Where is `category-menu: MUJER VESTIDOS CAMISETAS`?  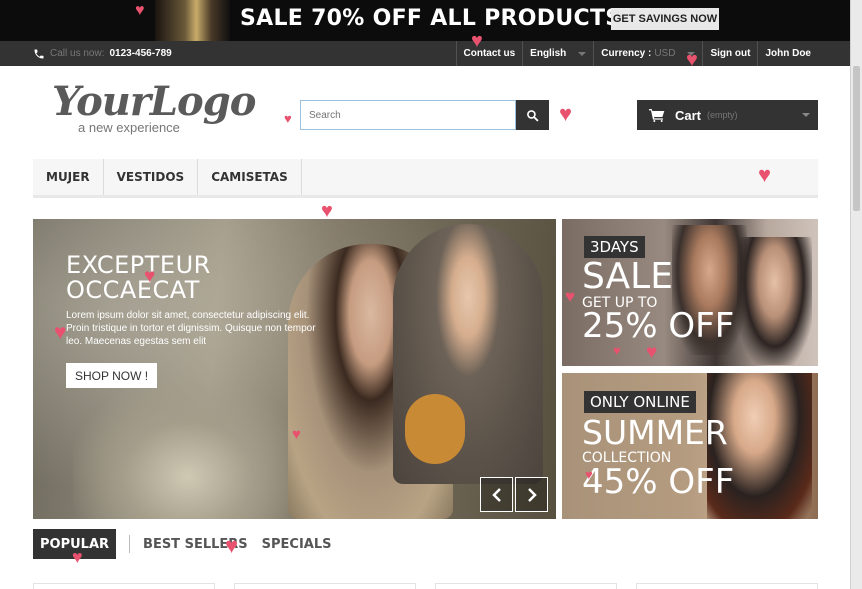
category-menu: MUJER VESTIDOS CAMISETAS is located at coordinates (425, 178).